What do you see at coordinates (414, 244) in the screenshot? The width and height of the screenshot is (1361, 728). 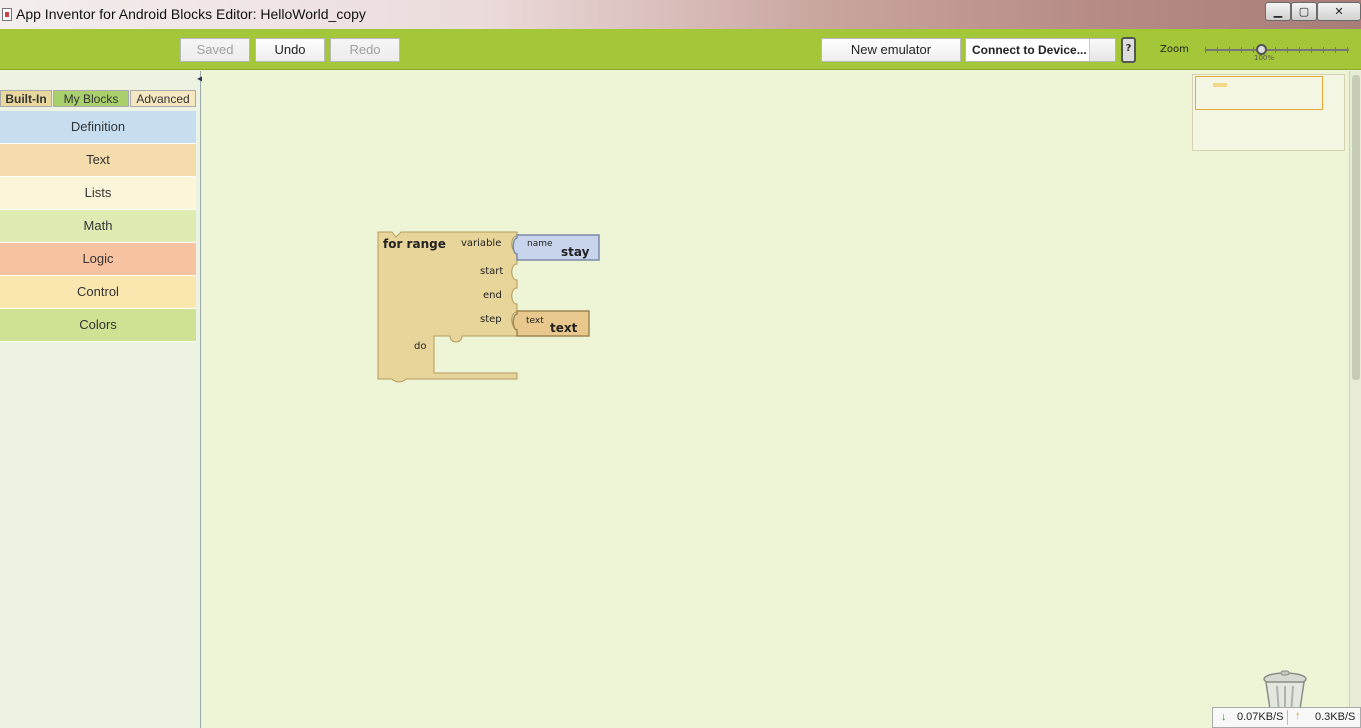 I see `for-range-title: for range` at bounding box center [414, 244].